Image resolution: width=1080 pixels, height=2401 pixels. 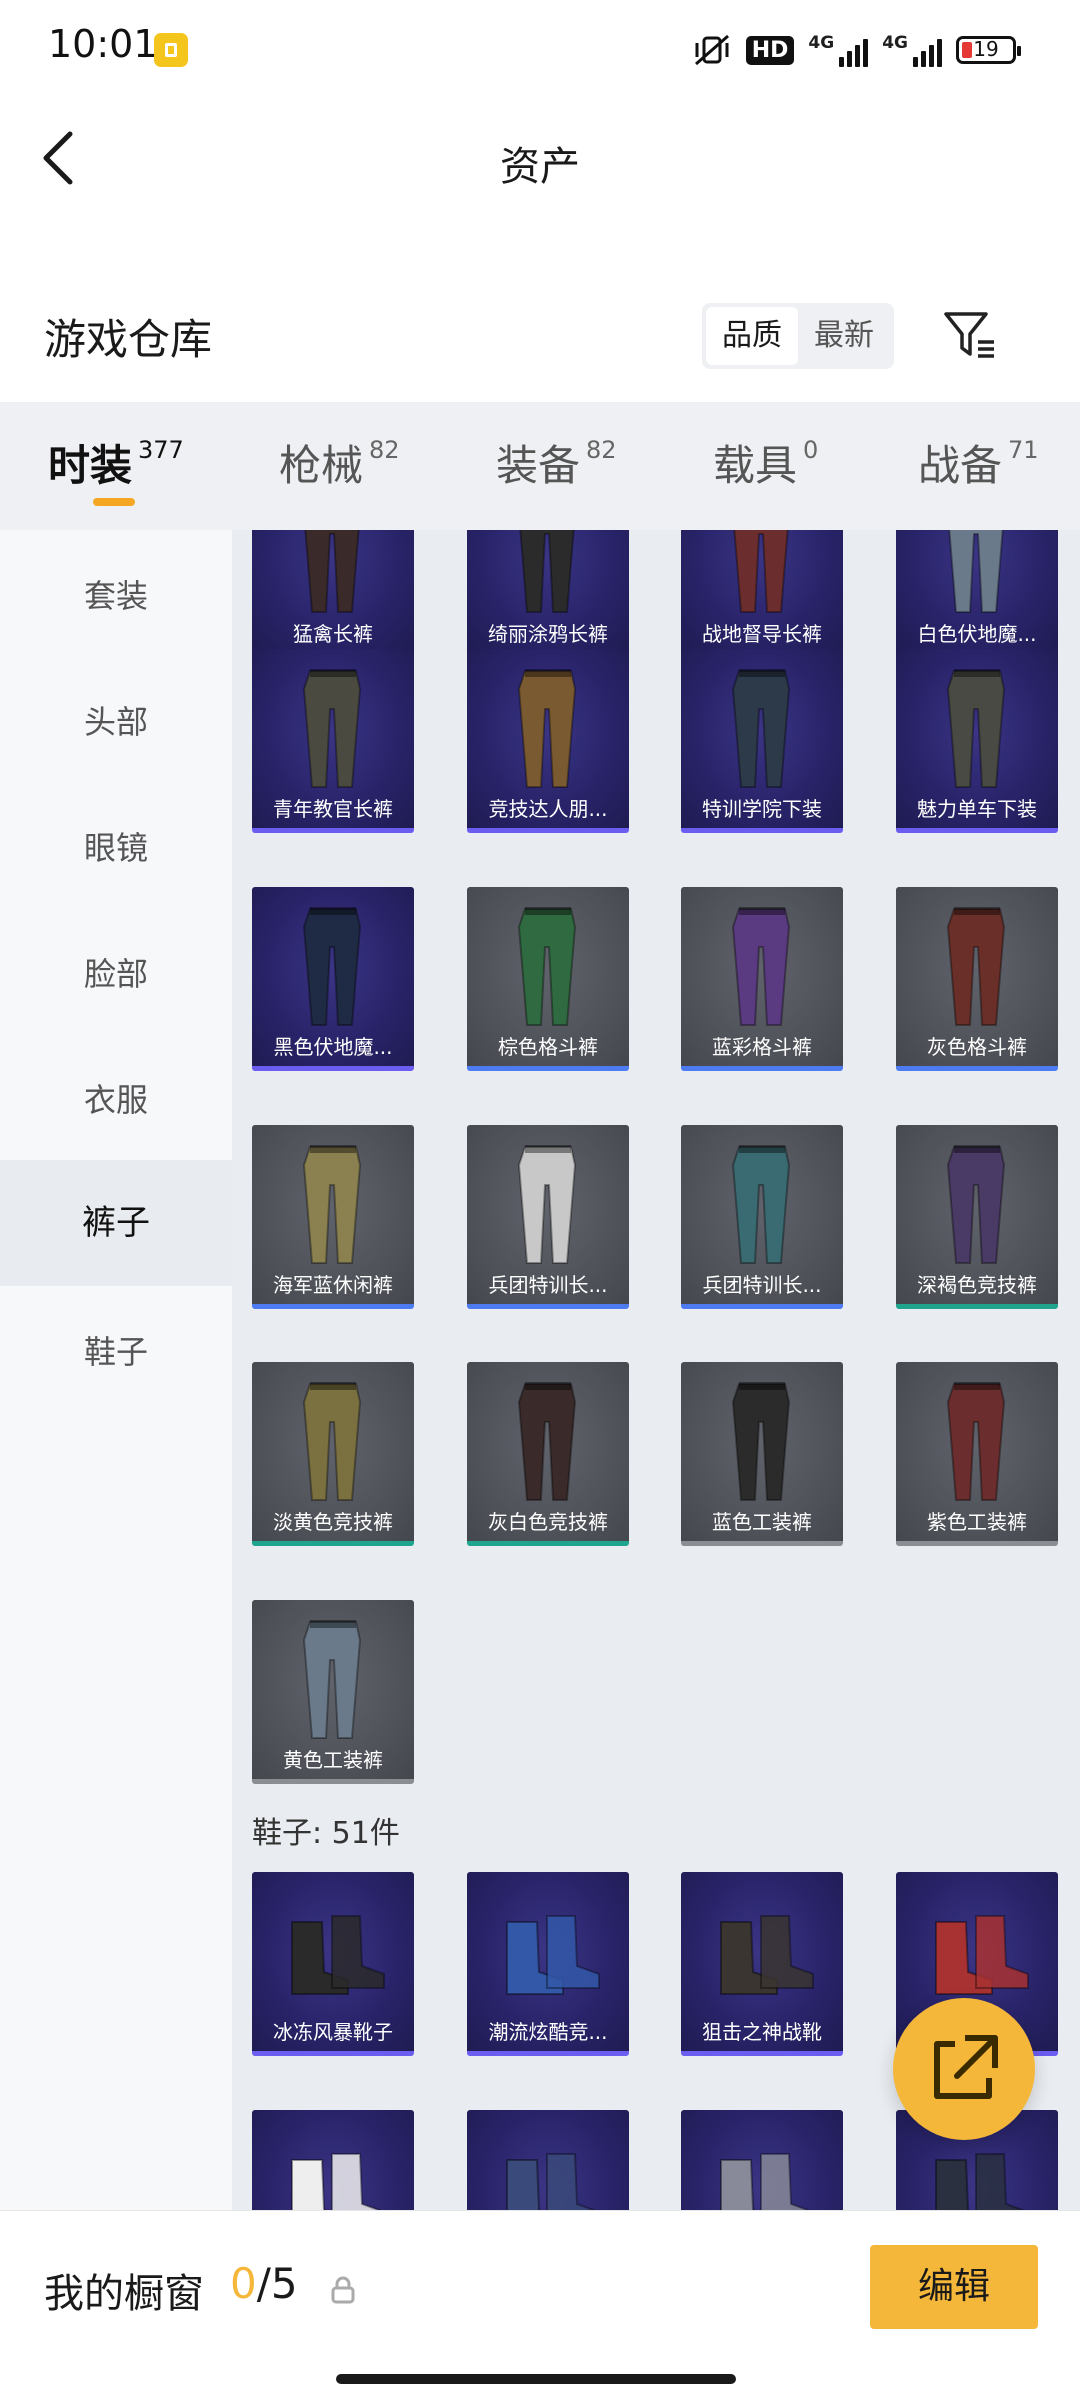 What do you see at coordinates (339, 472) in the screenshot?
I see `tab-firearms: 枪械 82` at bounding box center [339, 472].